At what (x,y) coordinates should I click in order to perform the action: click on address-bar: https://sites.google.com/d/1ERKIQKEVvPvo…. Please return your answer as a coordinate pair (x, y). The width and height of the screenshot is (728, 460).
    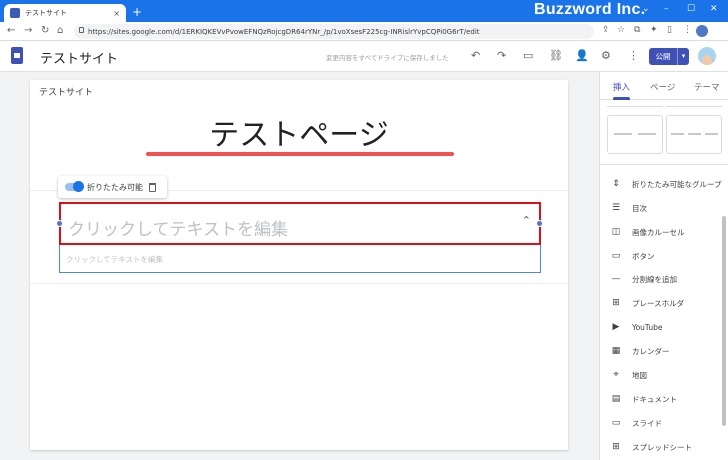
    Looking at the image, I should click on (334, 31).